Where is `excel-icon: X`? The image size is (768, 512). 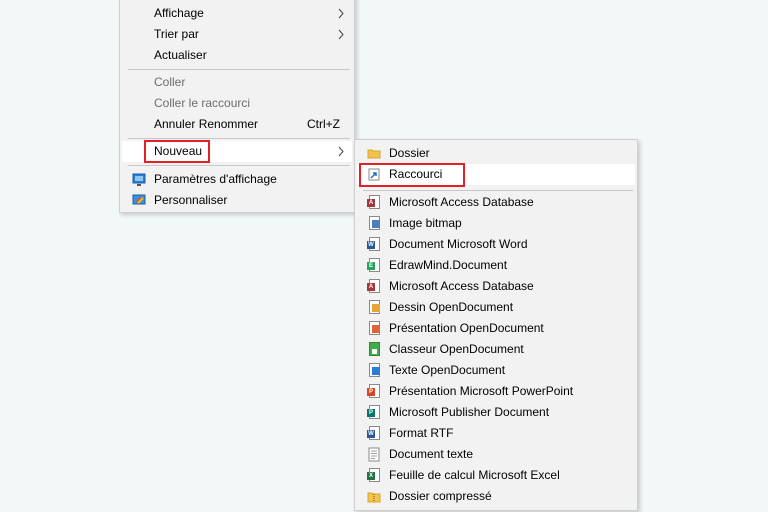 excel-icon: X is located at coordinates (373, 475).